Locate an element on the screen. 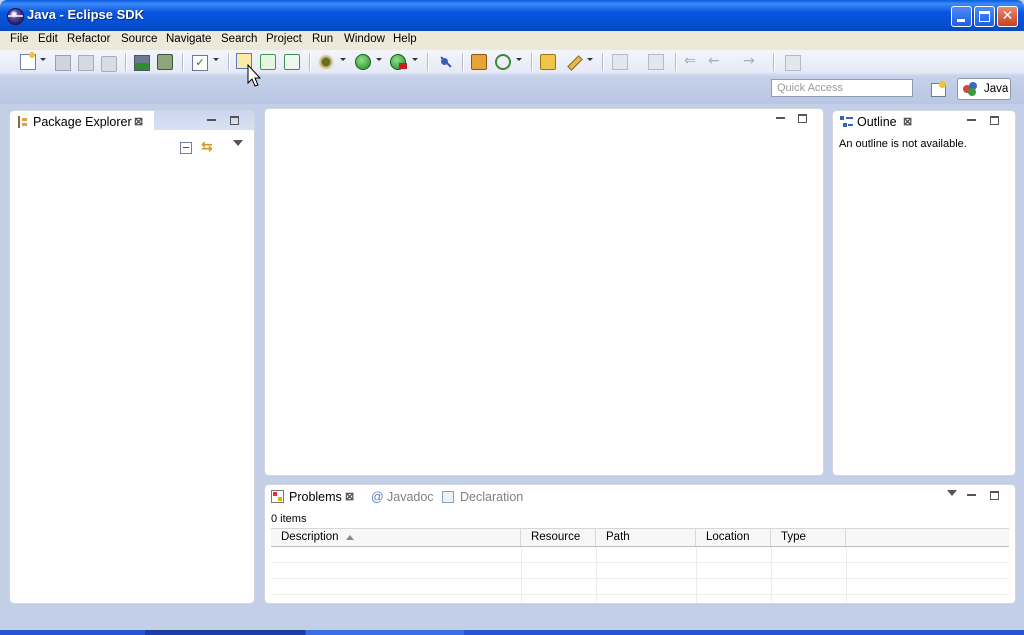  skip-breakpoints-icon is located at coordinates (445, 62).